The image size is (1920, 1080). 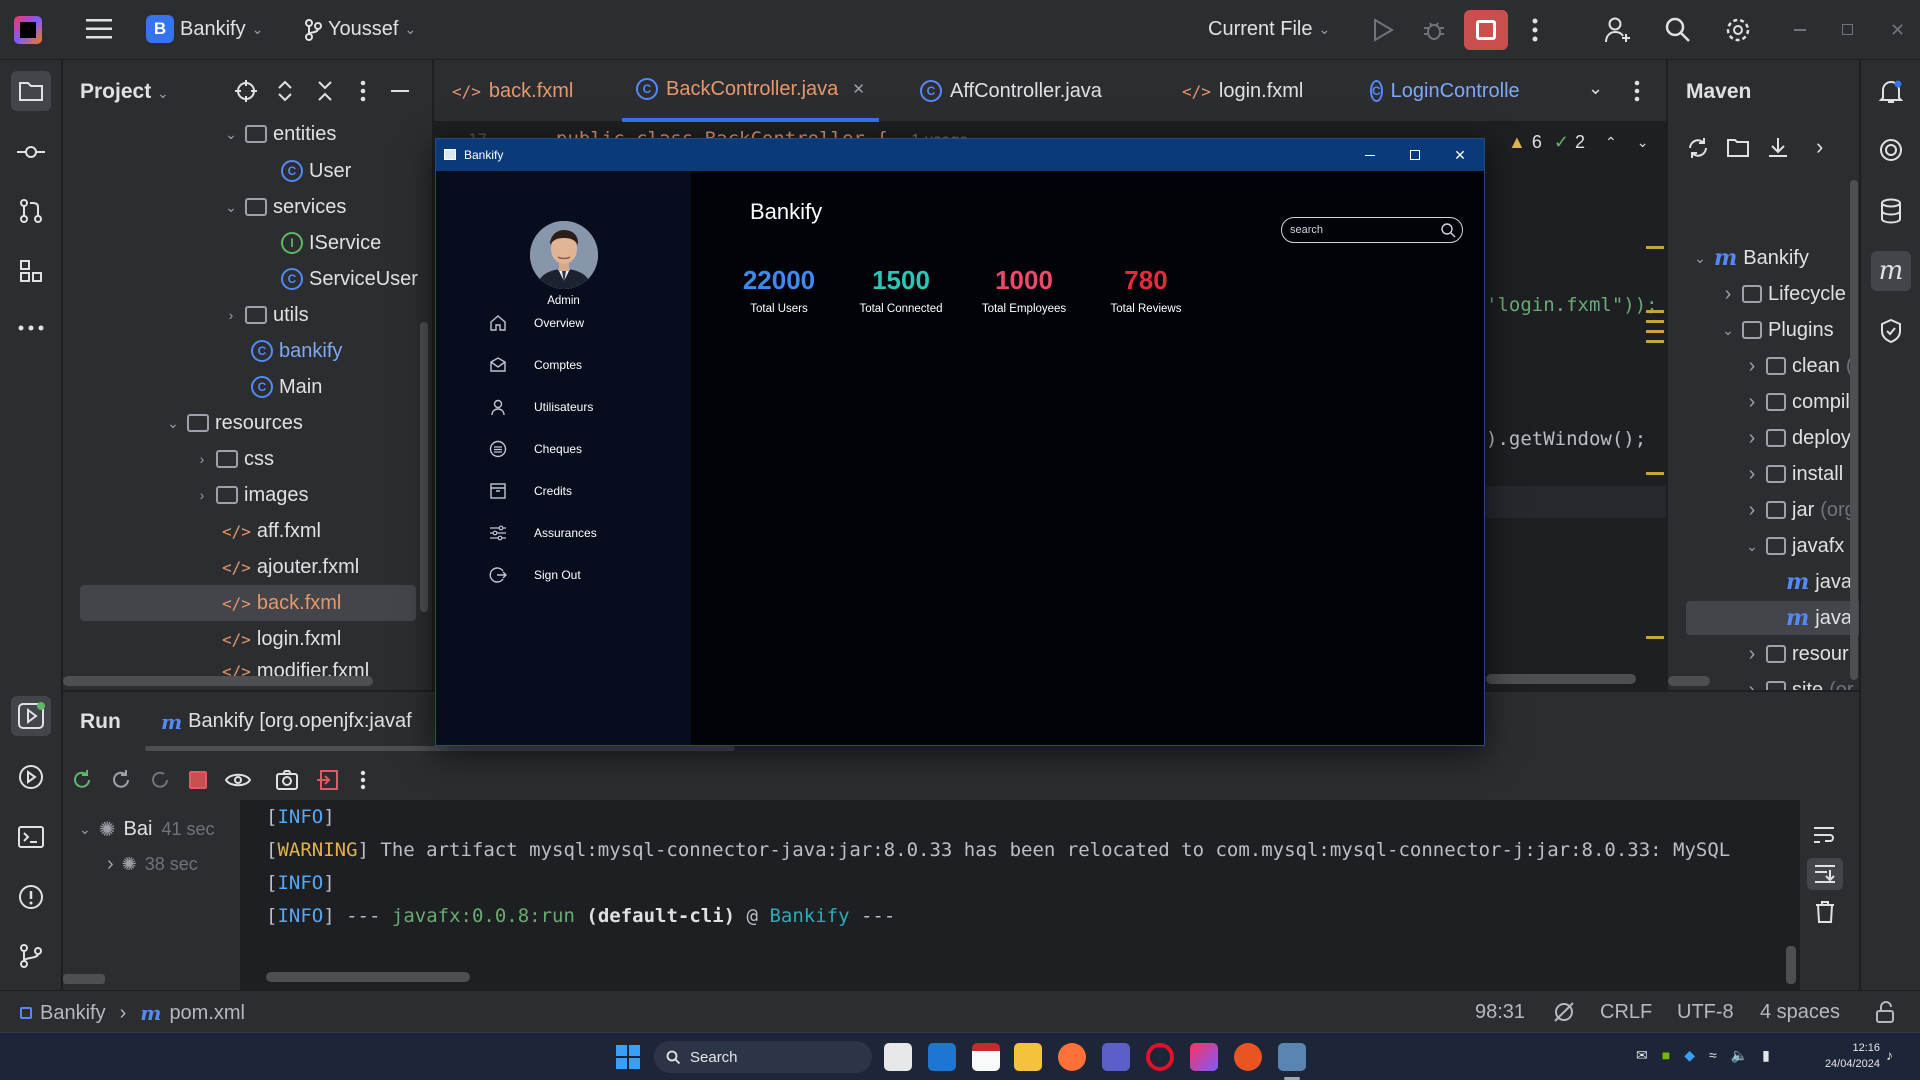 What do you see at coordinates (1783, 294) in the screenshot?
I see `maven-tree-item: › Lifecycle` at bounding box center [1783, 294].